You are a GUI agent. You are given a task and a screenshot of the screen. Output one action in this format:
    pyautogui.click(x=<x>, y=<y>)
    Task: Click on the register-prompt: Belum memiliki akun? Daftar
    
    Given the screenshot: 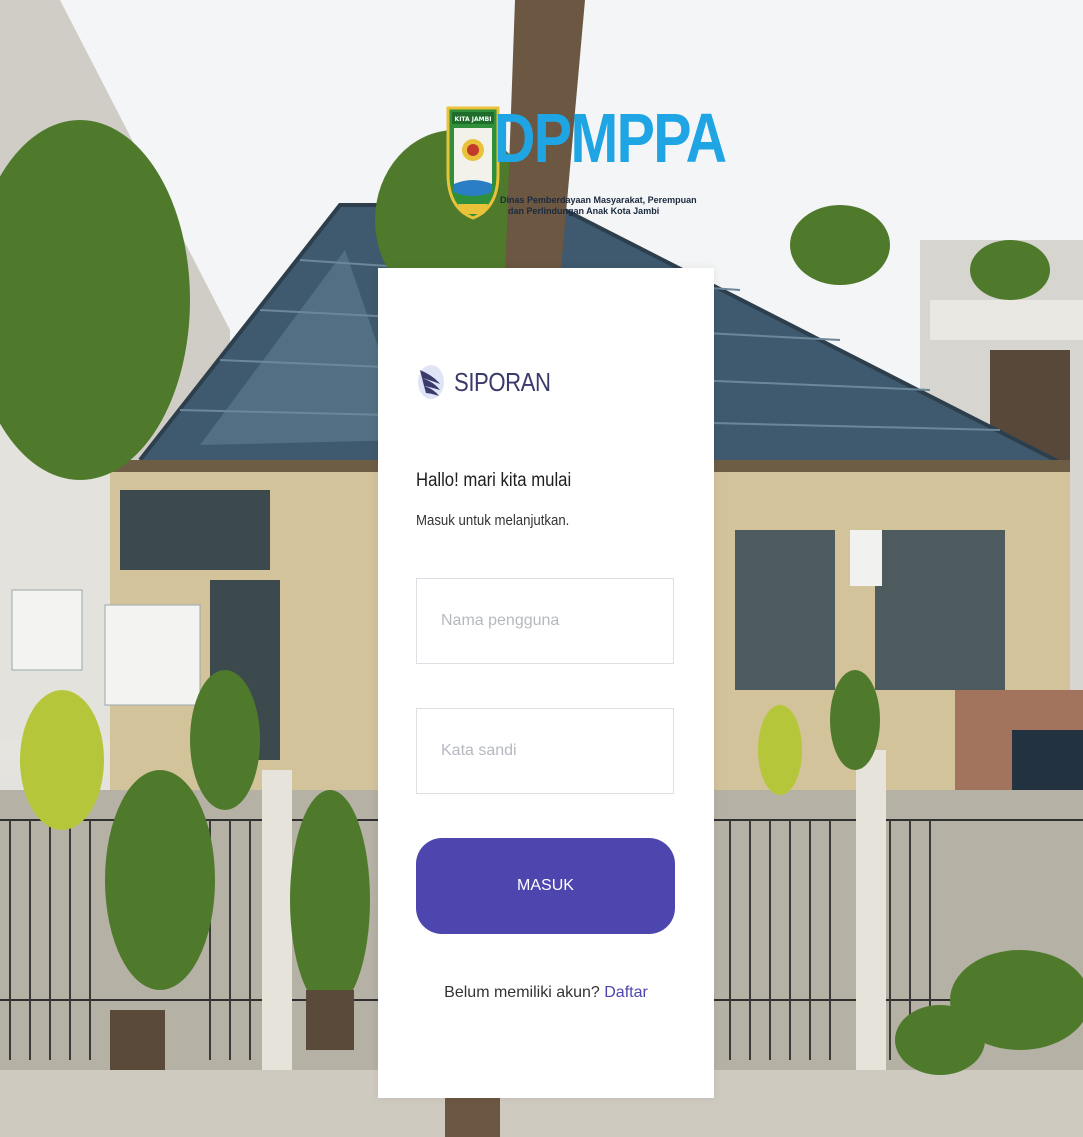 What is the action you would take?
    pyautogui.click(x=546, y=993)
    